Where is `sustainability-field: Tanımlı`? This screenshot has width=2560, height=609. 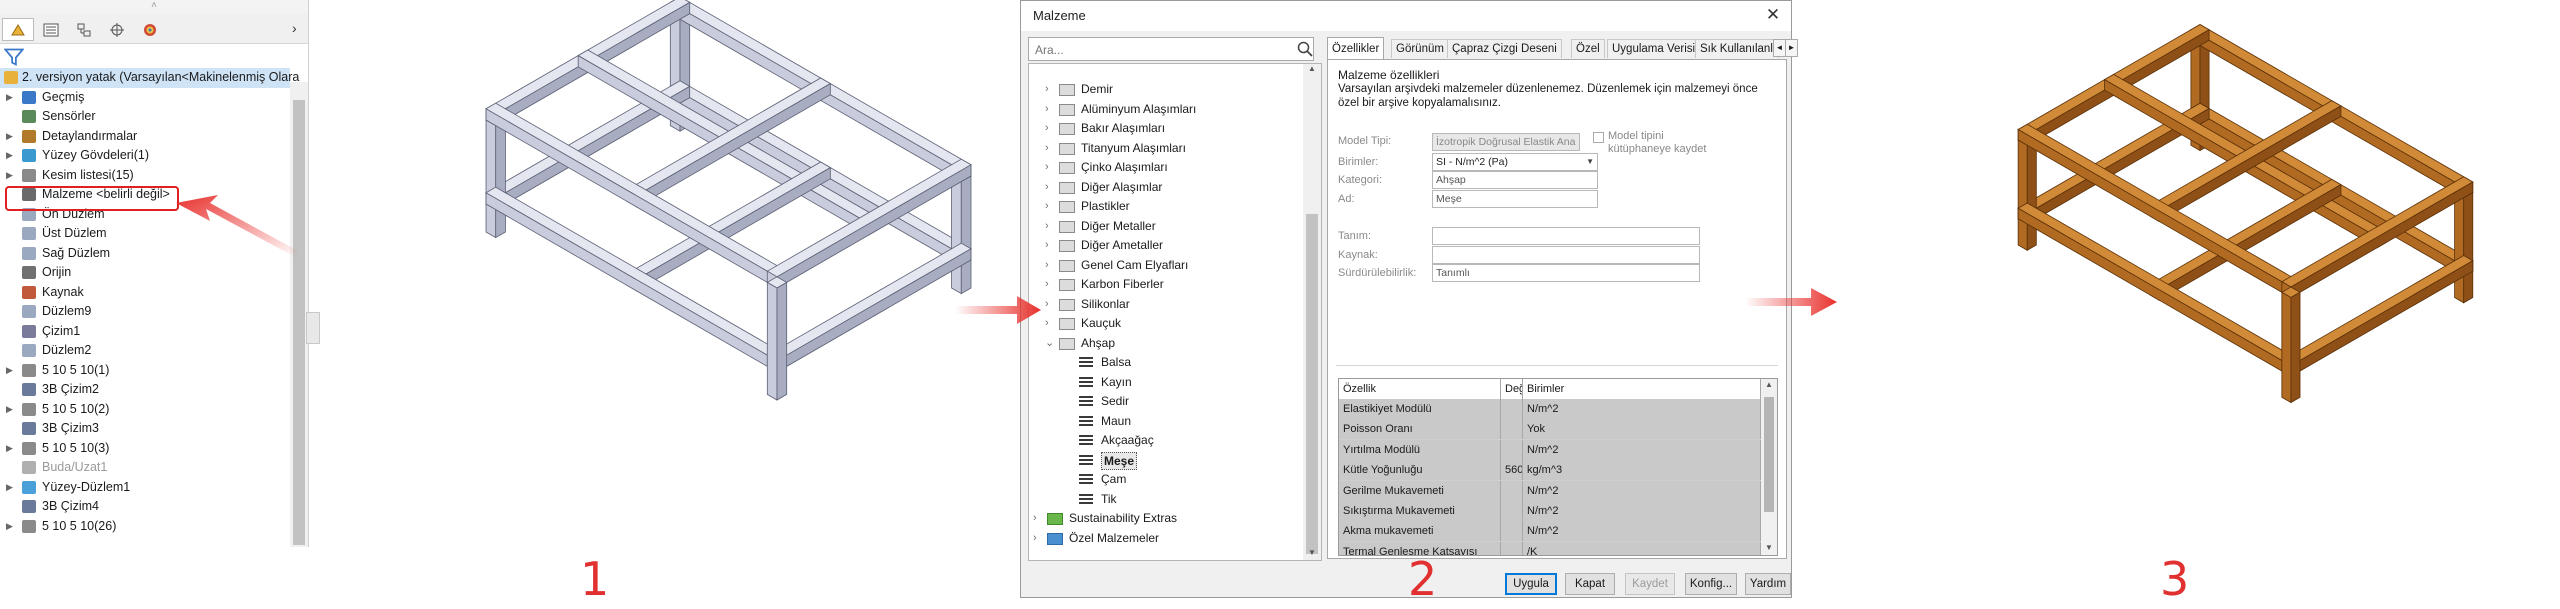
sustainability-field: Tanımlı is located at coordinates (1566, 273).